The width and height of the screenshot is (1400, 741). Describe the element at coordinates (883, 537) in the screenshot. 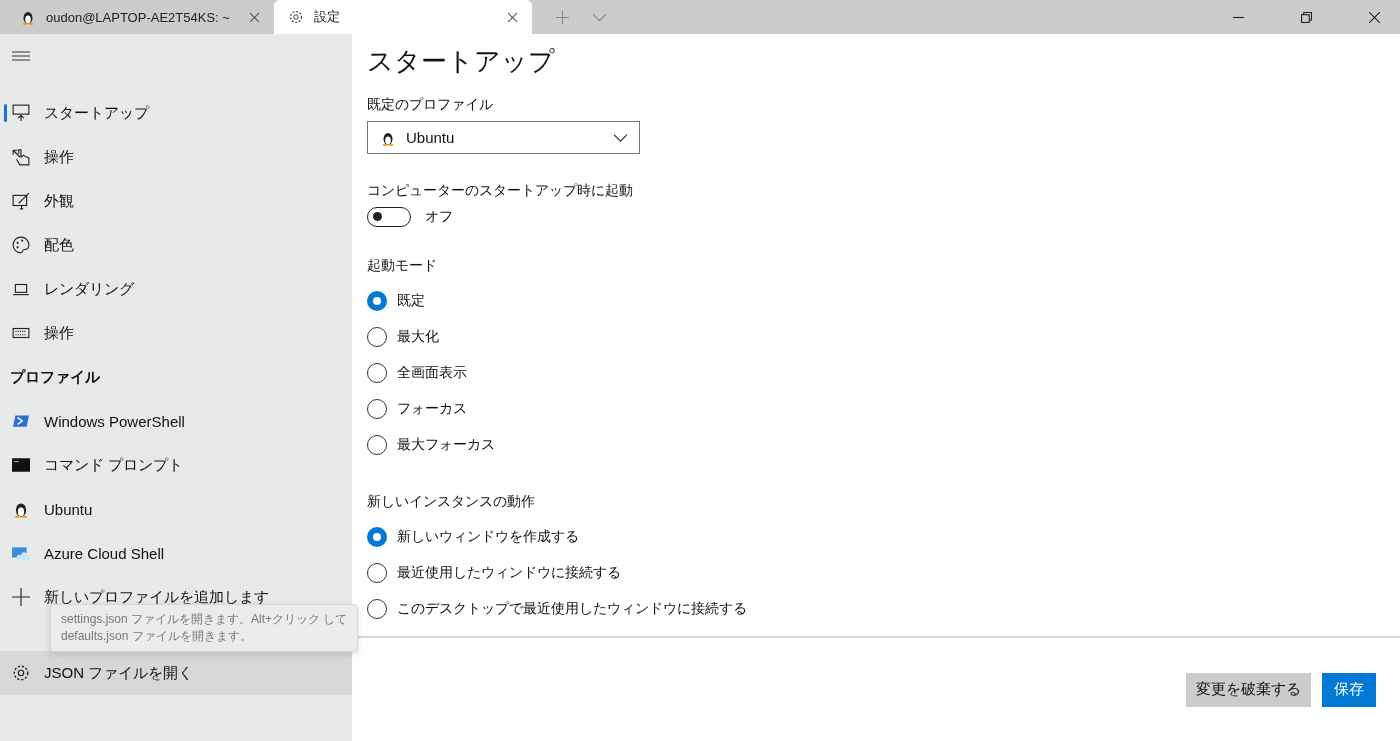

I see `radio-option: 新しいウィンドウを作成する` at that location.